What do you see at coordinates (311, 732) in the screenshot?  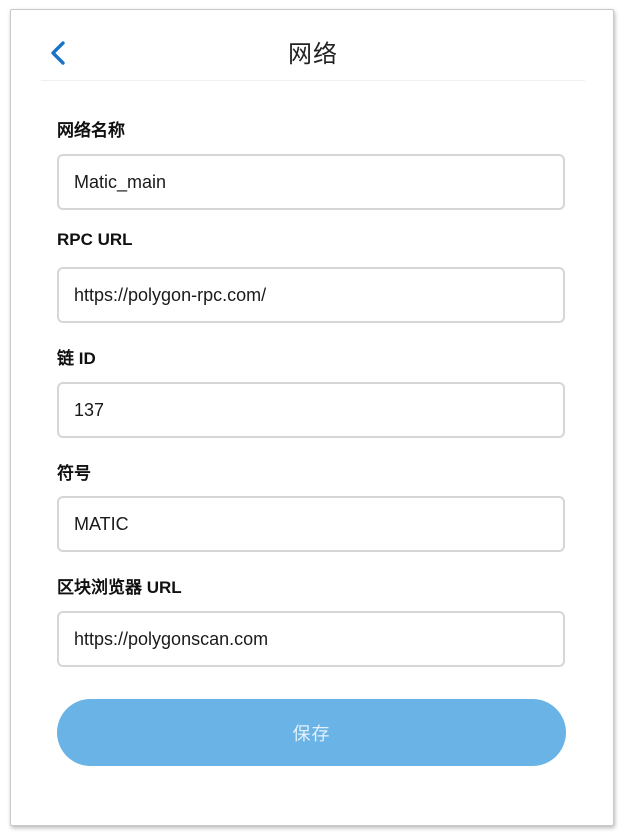 I see `save-button: 保存` at bounding box center [311, 732].